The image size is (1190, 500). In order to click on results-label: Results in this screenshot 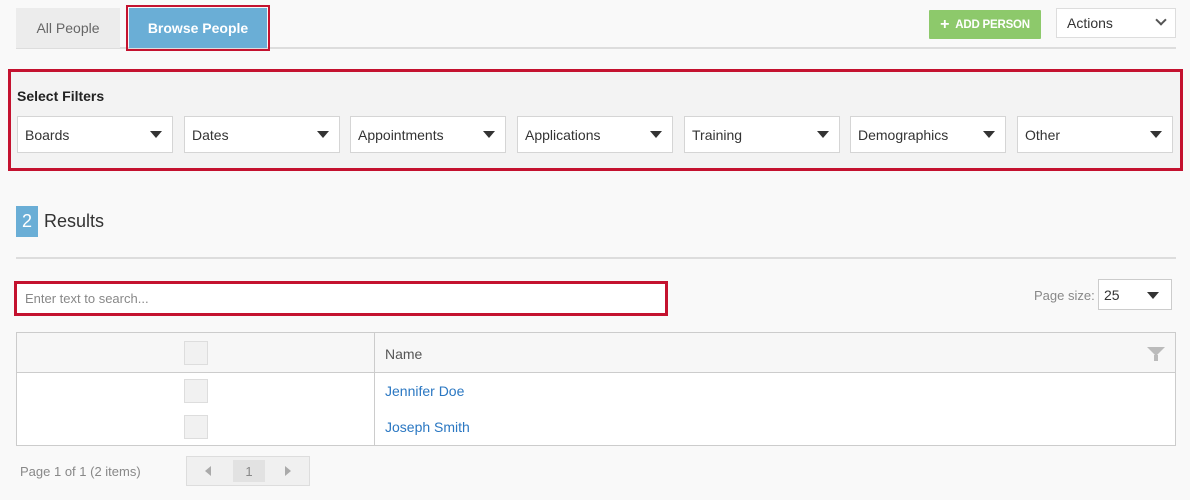, I will do `click(74, 221)`.